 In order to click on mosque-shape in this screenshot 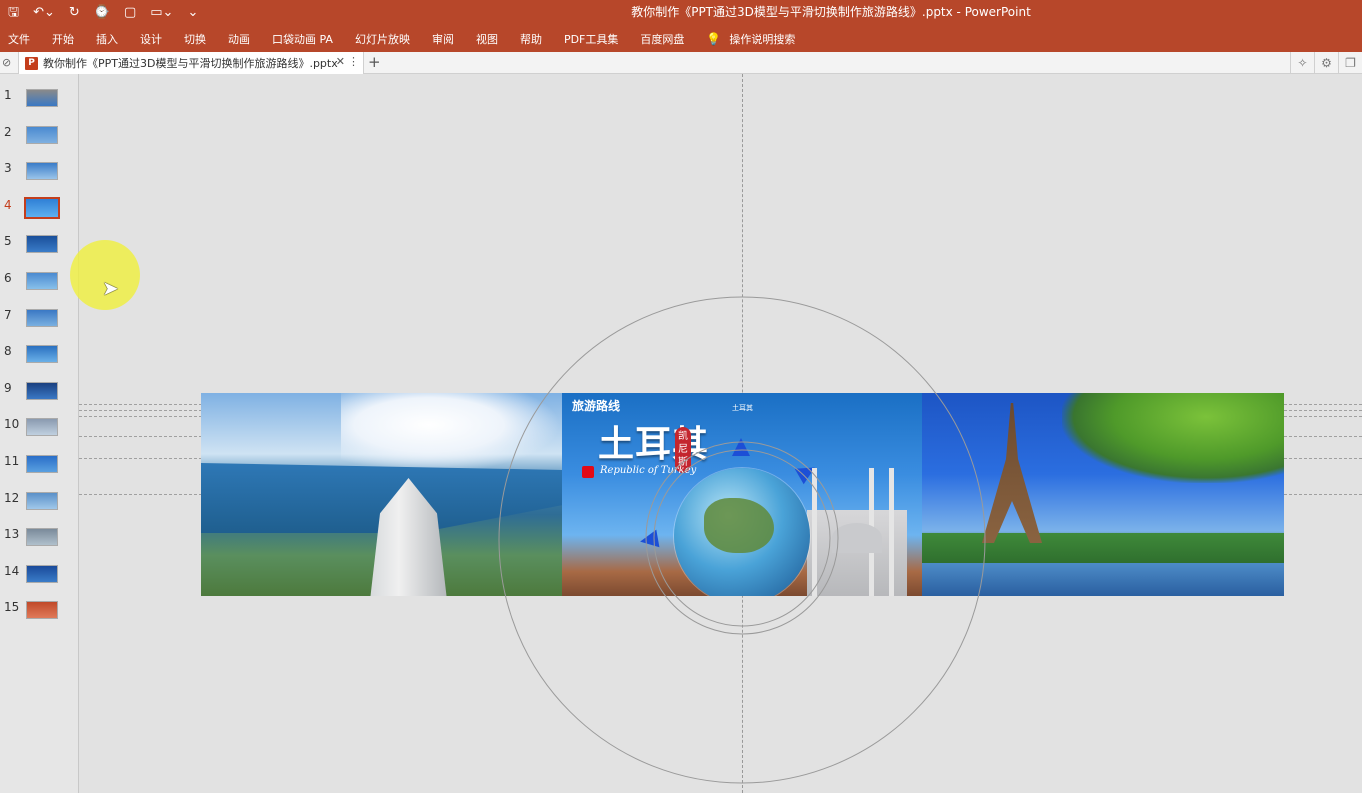, I will do `click(857, 524)`.